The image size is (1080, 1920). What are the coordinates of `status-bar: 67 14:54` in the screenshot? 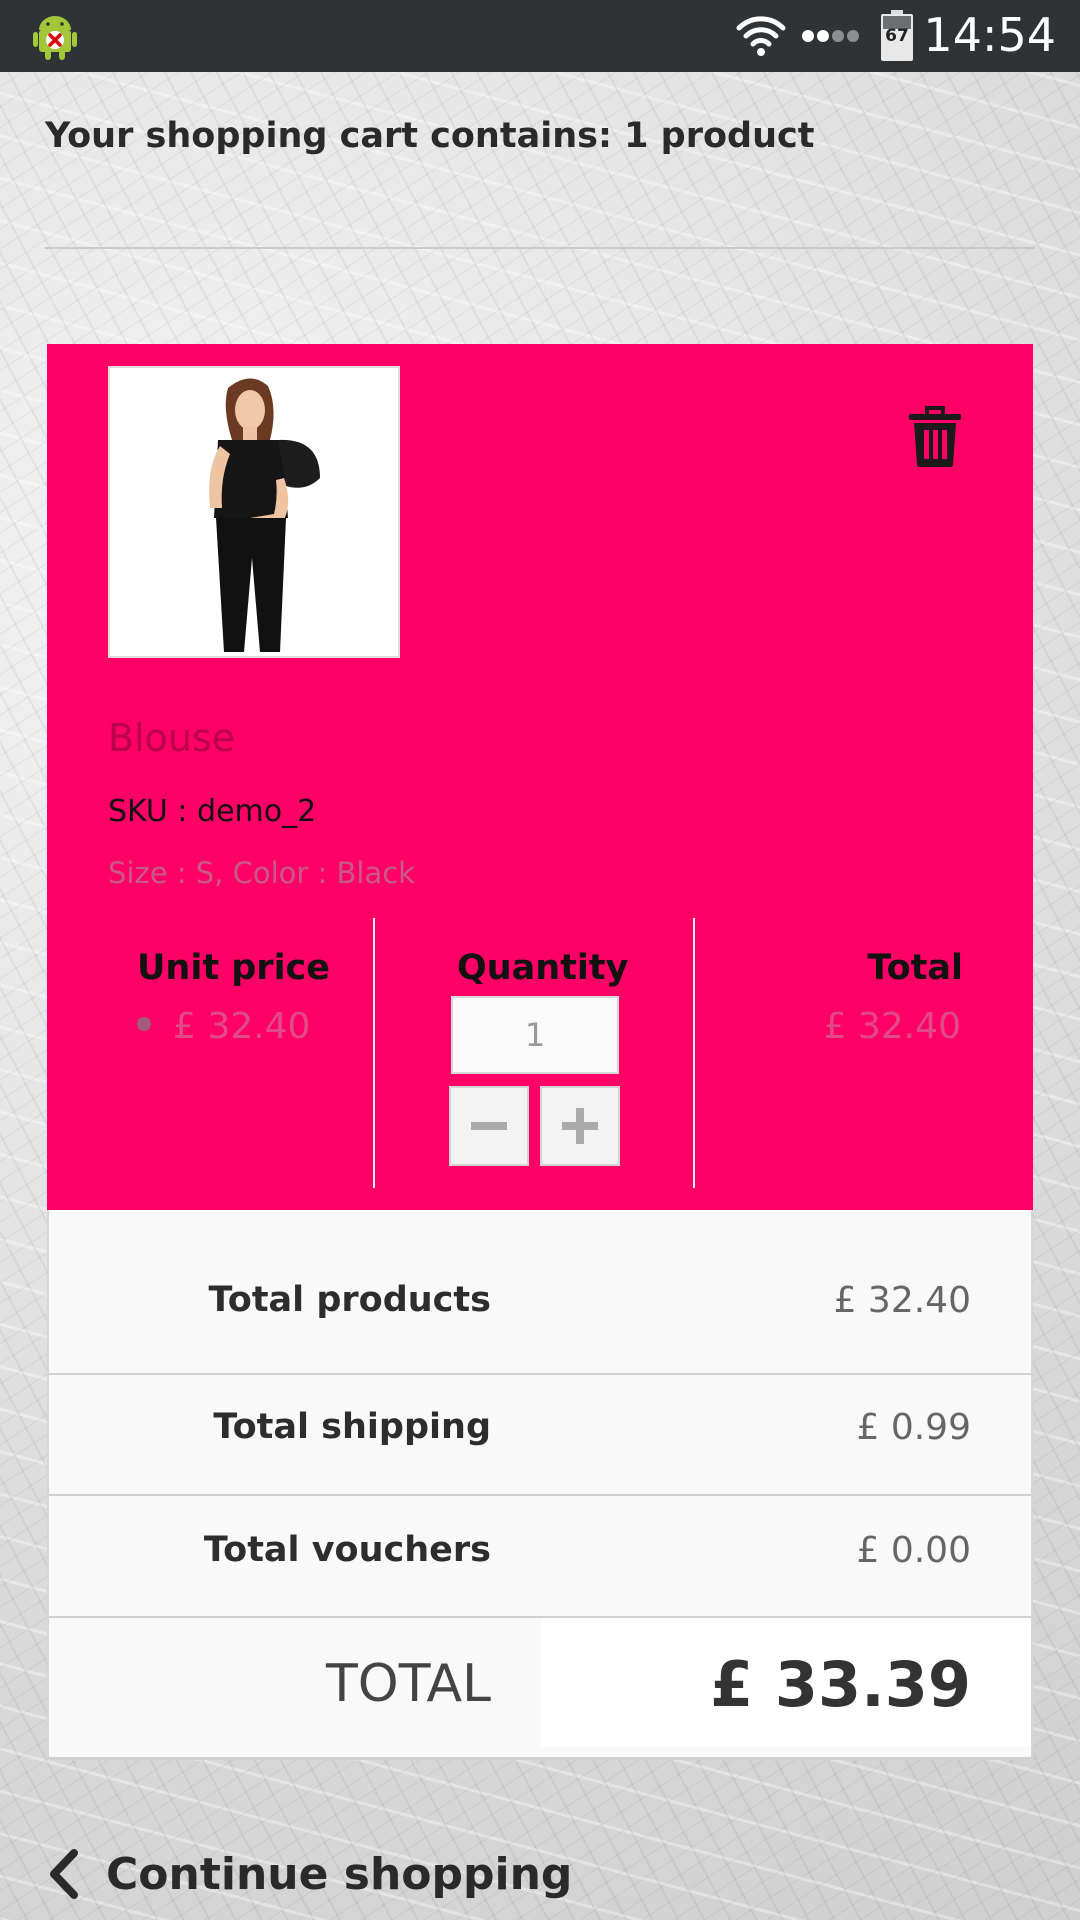 It's located at (540, 36).